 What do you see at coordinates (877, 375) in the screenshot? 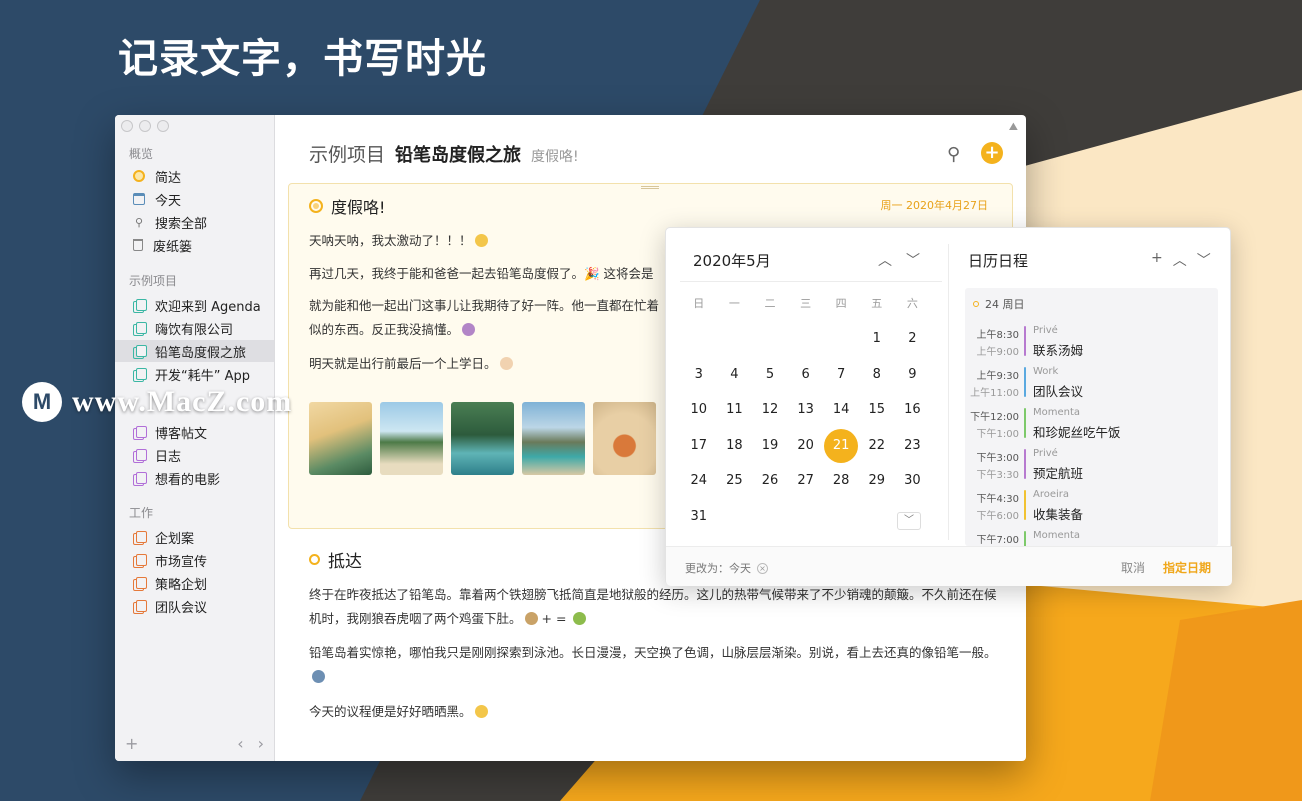
I see `calendar-day: 8` at bounding box center [877, 375].